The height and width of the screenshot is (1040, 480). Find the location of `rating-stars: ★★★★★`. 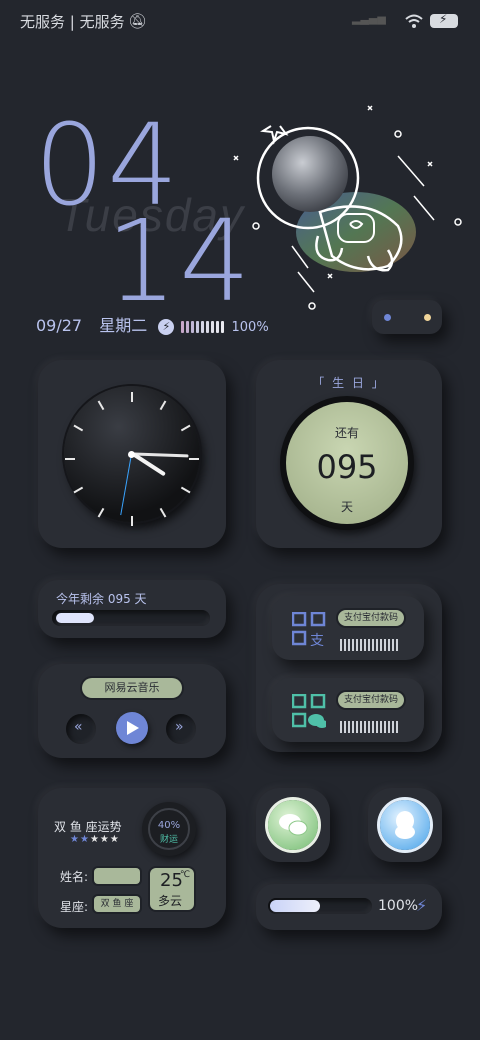

rating-stars: ★★★★★ is located at coordinates (95, 839).